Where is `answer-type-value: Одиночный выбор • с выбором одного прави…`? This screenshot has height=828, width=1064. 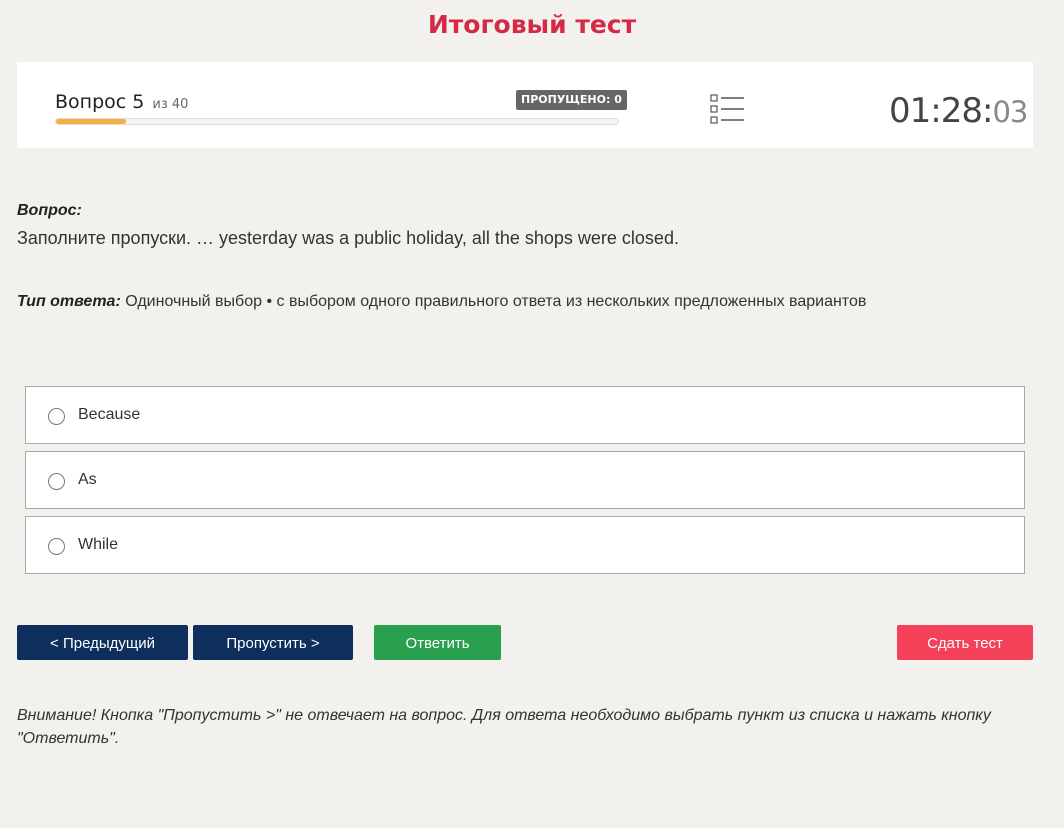 answer-type-value: Одиночный выбор • с выбором одного прави… is located at coordinates (496, 301).